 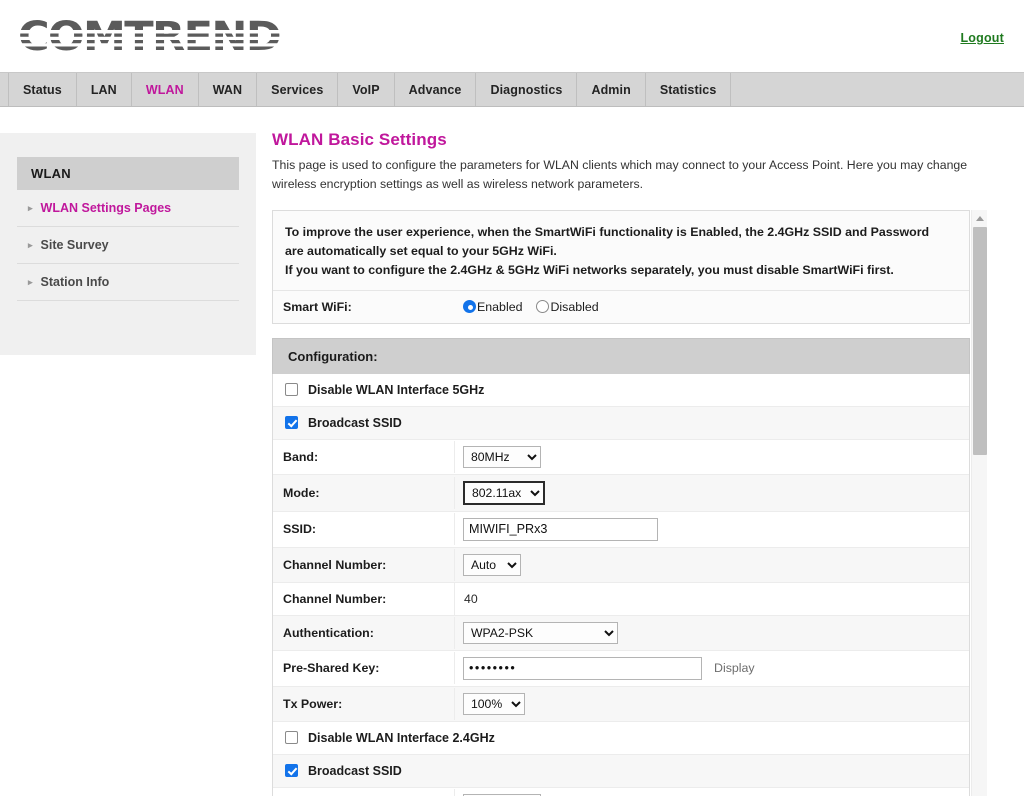 What do you see at coordinates (364, 632) in the screenshot?
I see `authentication-label: Authentication:` at bounding box center [364, 632].